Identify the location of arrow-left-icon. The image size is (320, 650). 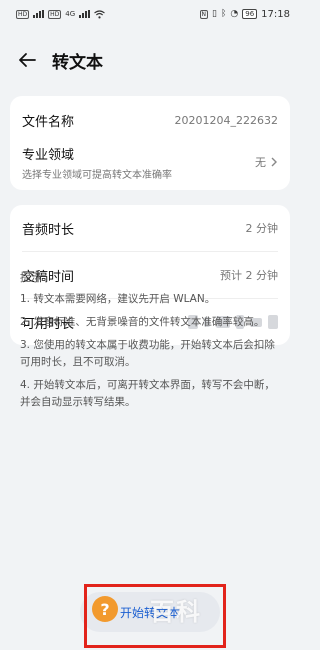
(27, 60).